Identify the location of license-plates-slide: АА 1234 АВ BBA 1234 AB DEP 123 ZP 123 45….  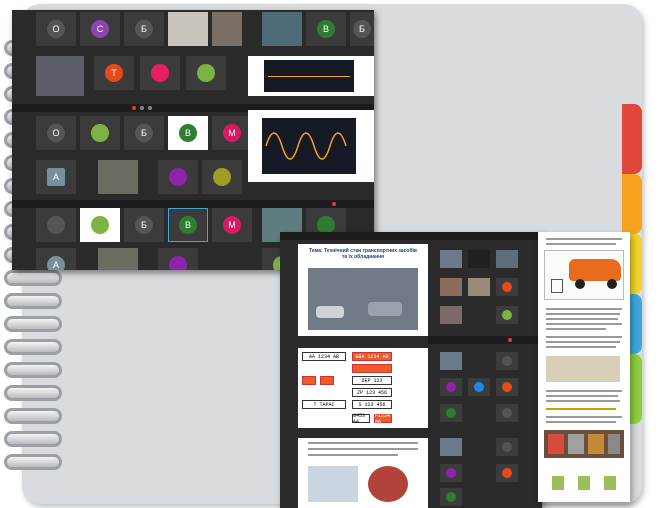
(363, 388).